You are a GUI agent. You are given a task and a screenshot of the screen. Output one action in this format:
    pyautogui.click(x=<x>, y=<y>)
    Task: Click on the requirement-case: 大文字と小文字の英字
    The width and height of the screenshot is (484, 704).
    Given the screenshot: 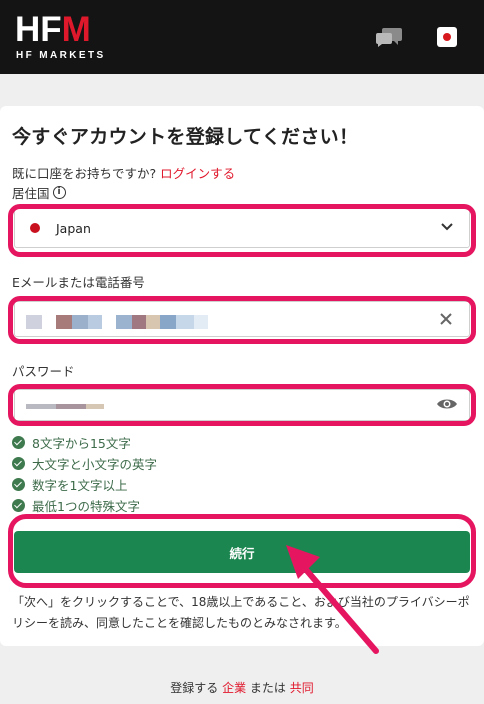 What is the action you would take?
    pyautogui.click(x=84, y=463)
    